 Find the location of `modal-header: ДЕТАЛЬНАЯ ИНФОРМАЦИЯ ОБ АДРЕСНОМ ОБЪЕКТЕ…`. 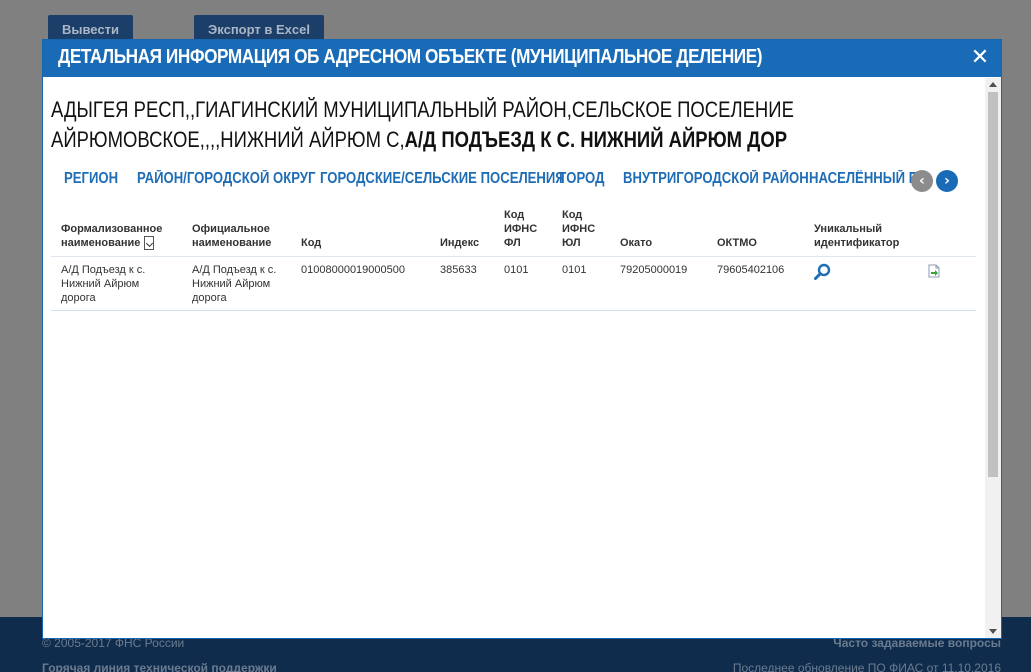

modal-header: ДЕТАЛЬНАЯ ИНФОРМАЦИЯ ОБ АДРЕСНОМ ОБЪЕКТЕ… is located at coordinates (522, 58).